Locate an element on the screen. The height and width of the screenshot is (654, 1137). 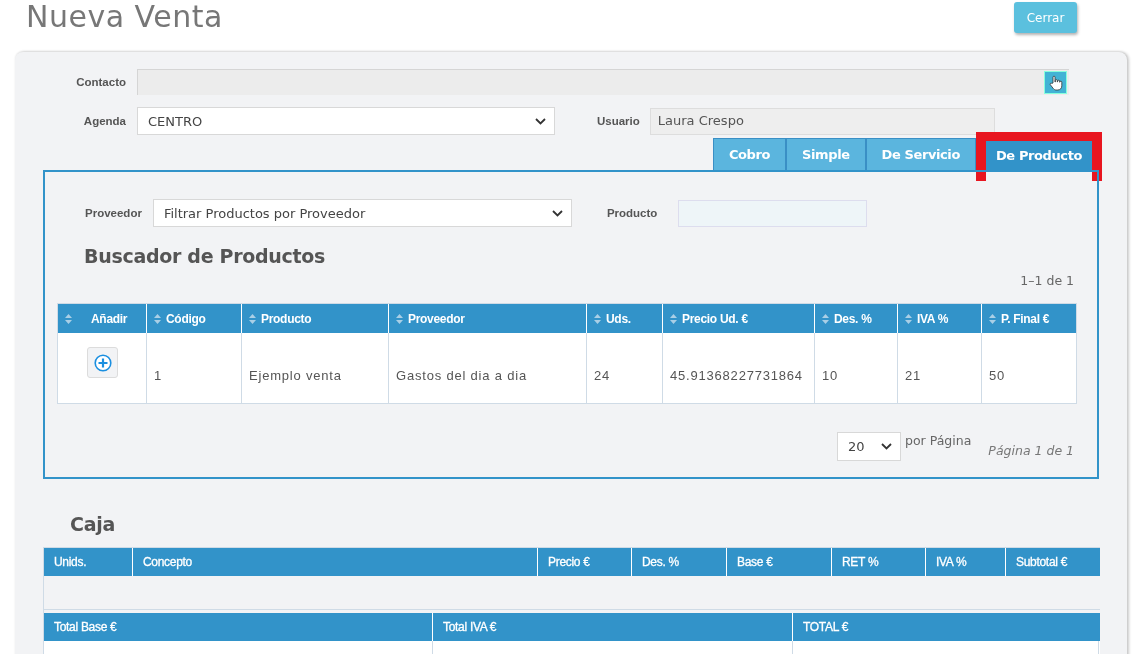
add-button is located at coordinates (102, 362).